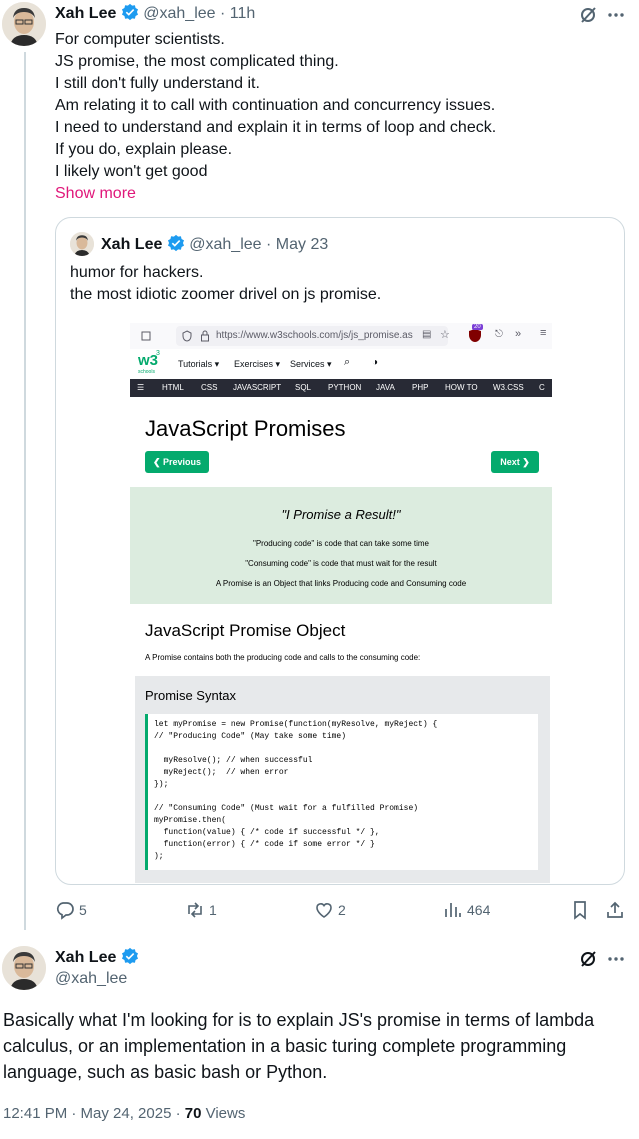  Describe the element at coordinates (205, 336) in the screenshot. I see `lock-icon` at that location.